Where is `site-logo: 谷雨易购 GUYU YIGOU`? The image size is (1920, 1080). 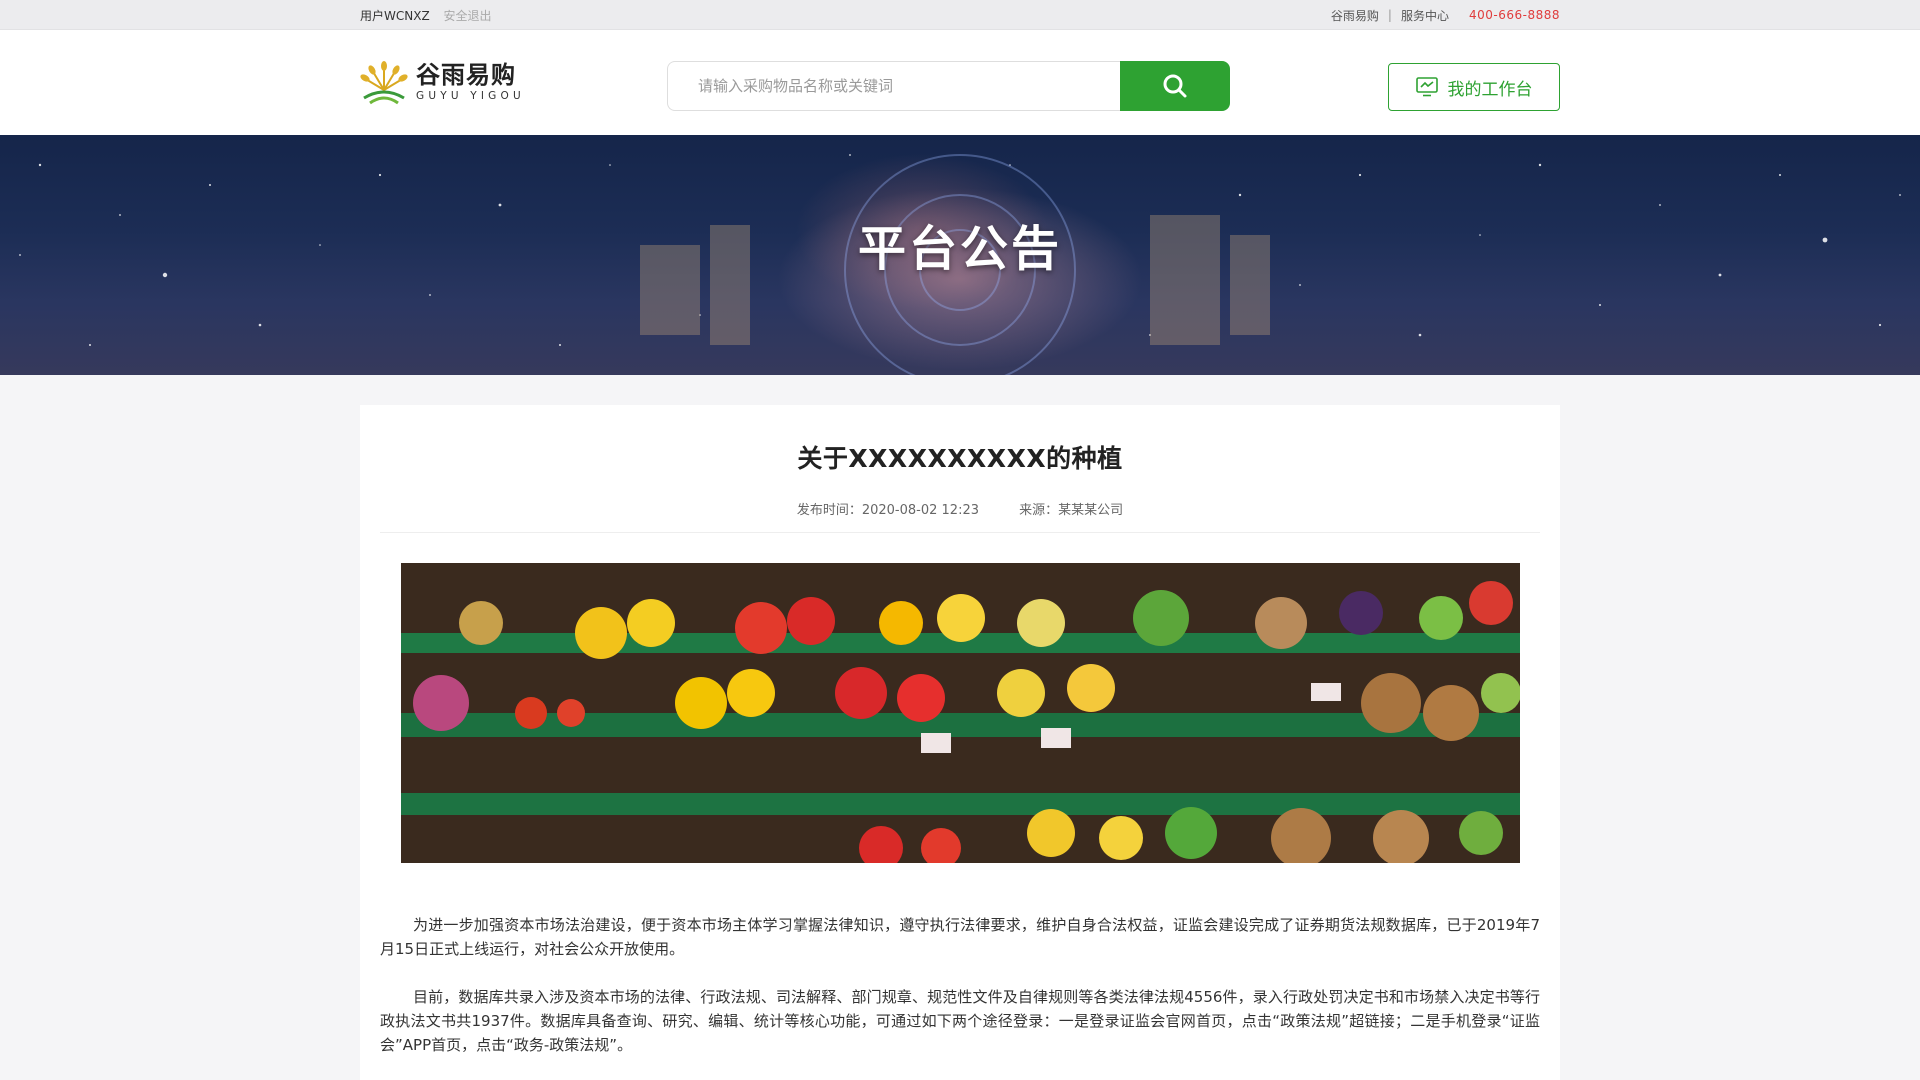 site-logo: 谷雨易购 GUYU YIGOU is located at coordinates (445, 83).